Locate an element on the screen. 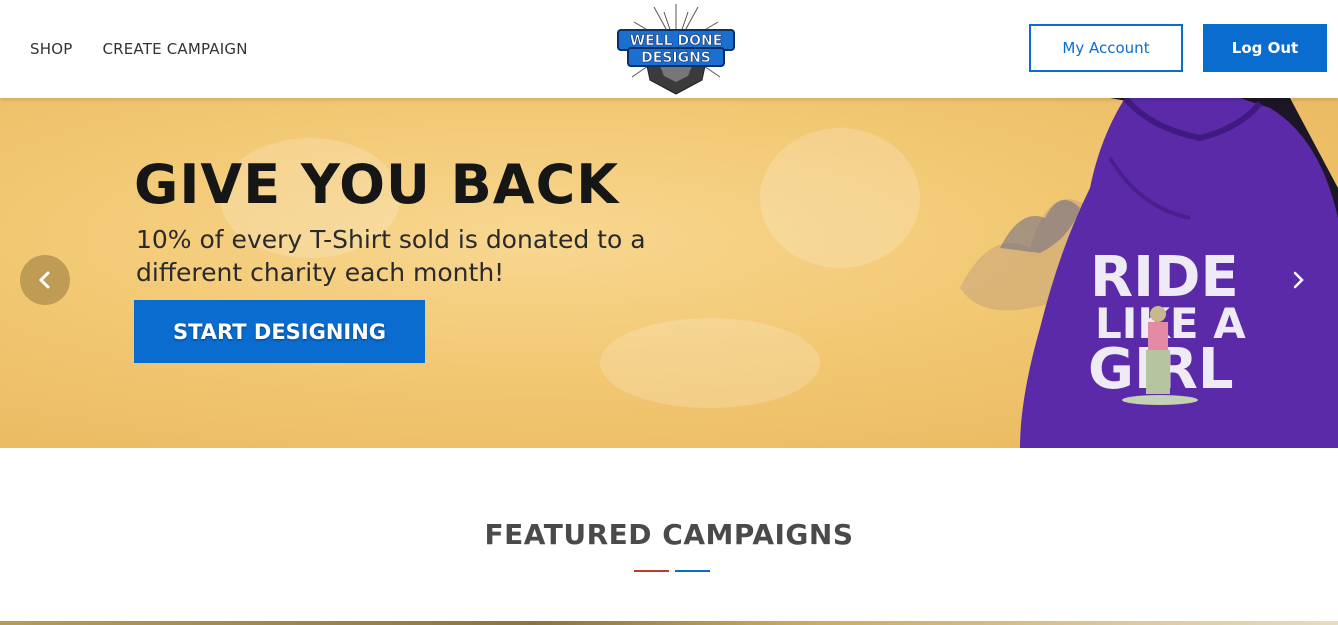 The width and height of the screenshot is (1338, 625). underline-left is located at coordinates (651, 571).